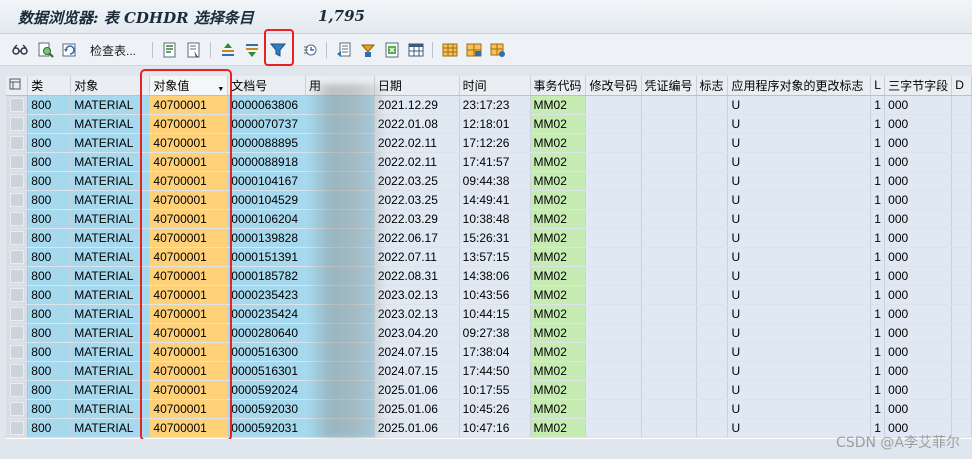 The image size is (972, 459). What do you see at coordinates (417, 257) in the screenshot?
I see `table-cell: 2022.07.11` at bounding box center [417, 257].